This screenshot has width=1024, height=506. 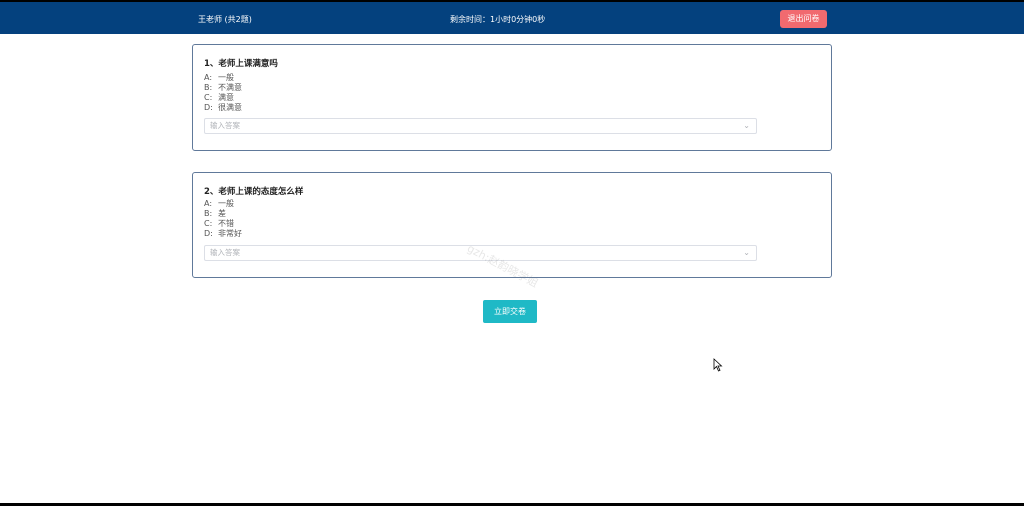 I want to click on option-d: D: 非常好, so click(x=223, y=233).